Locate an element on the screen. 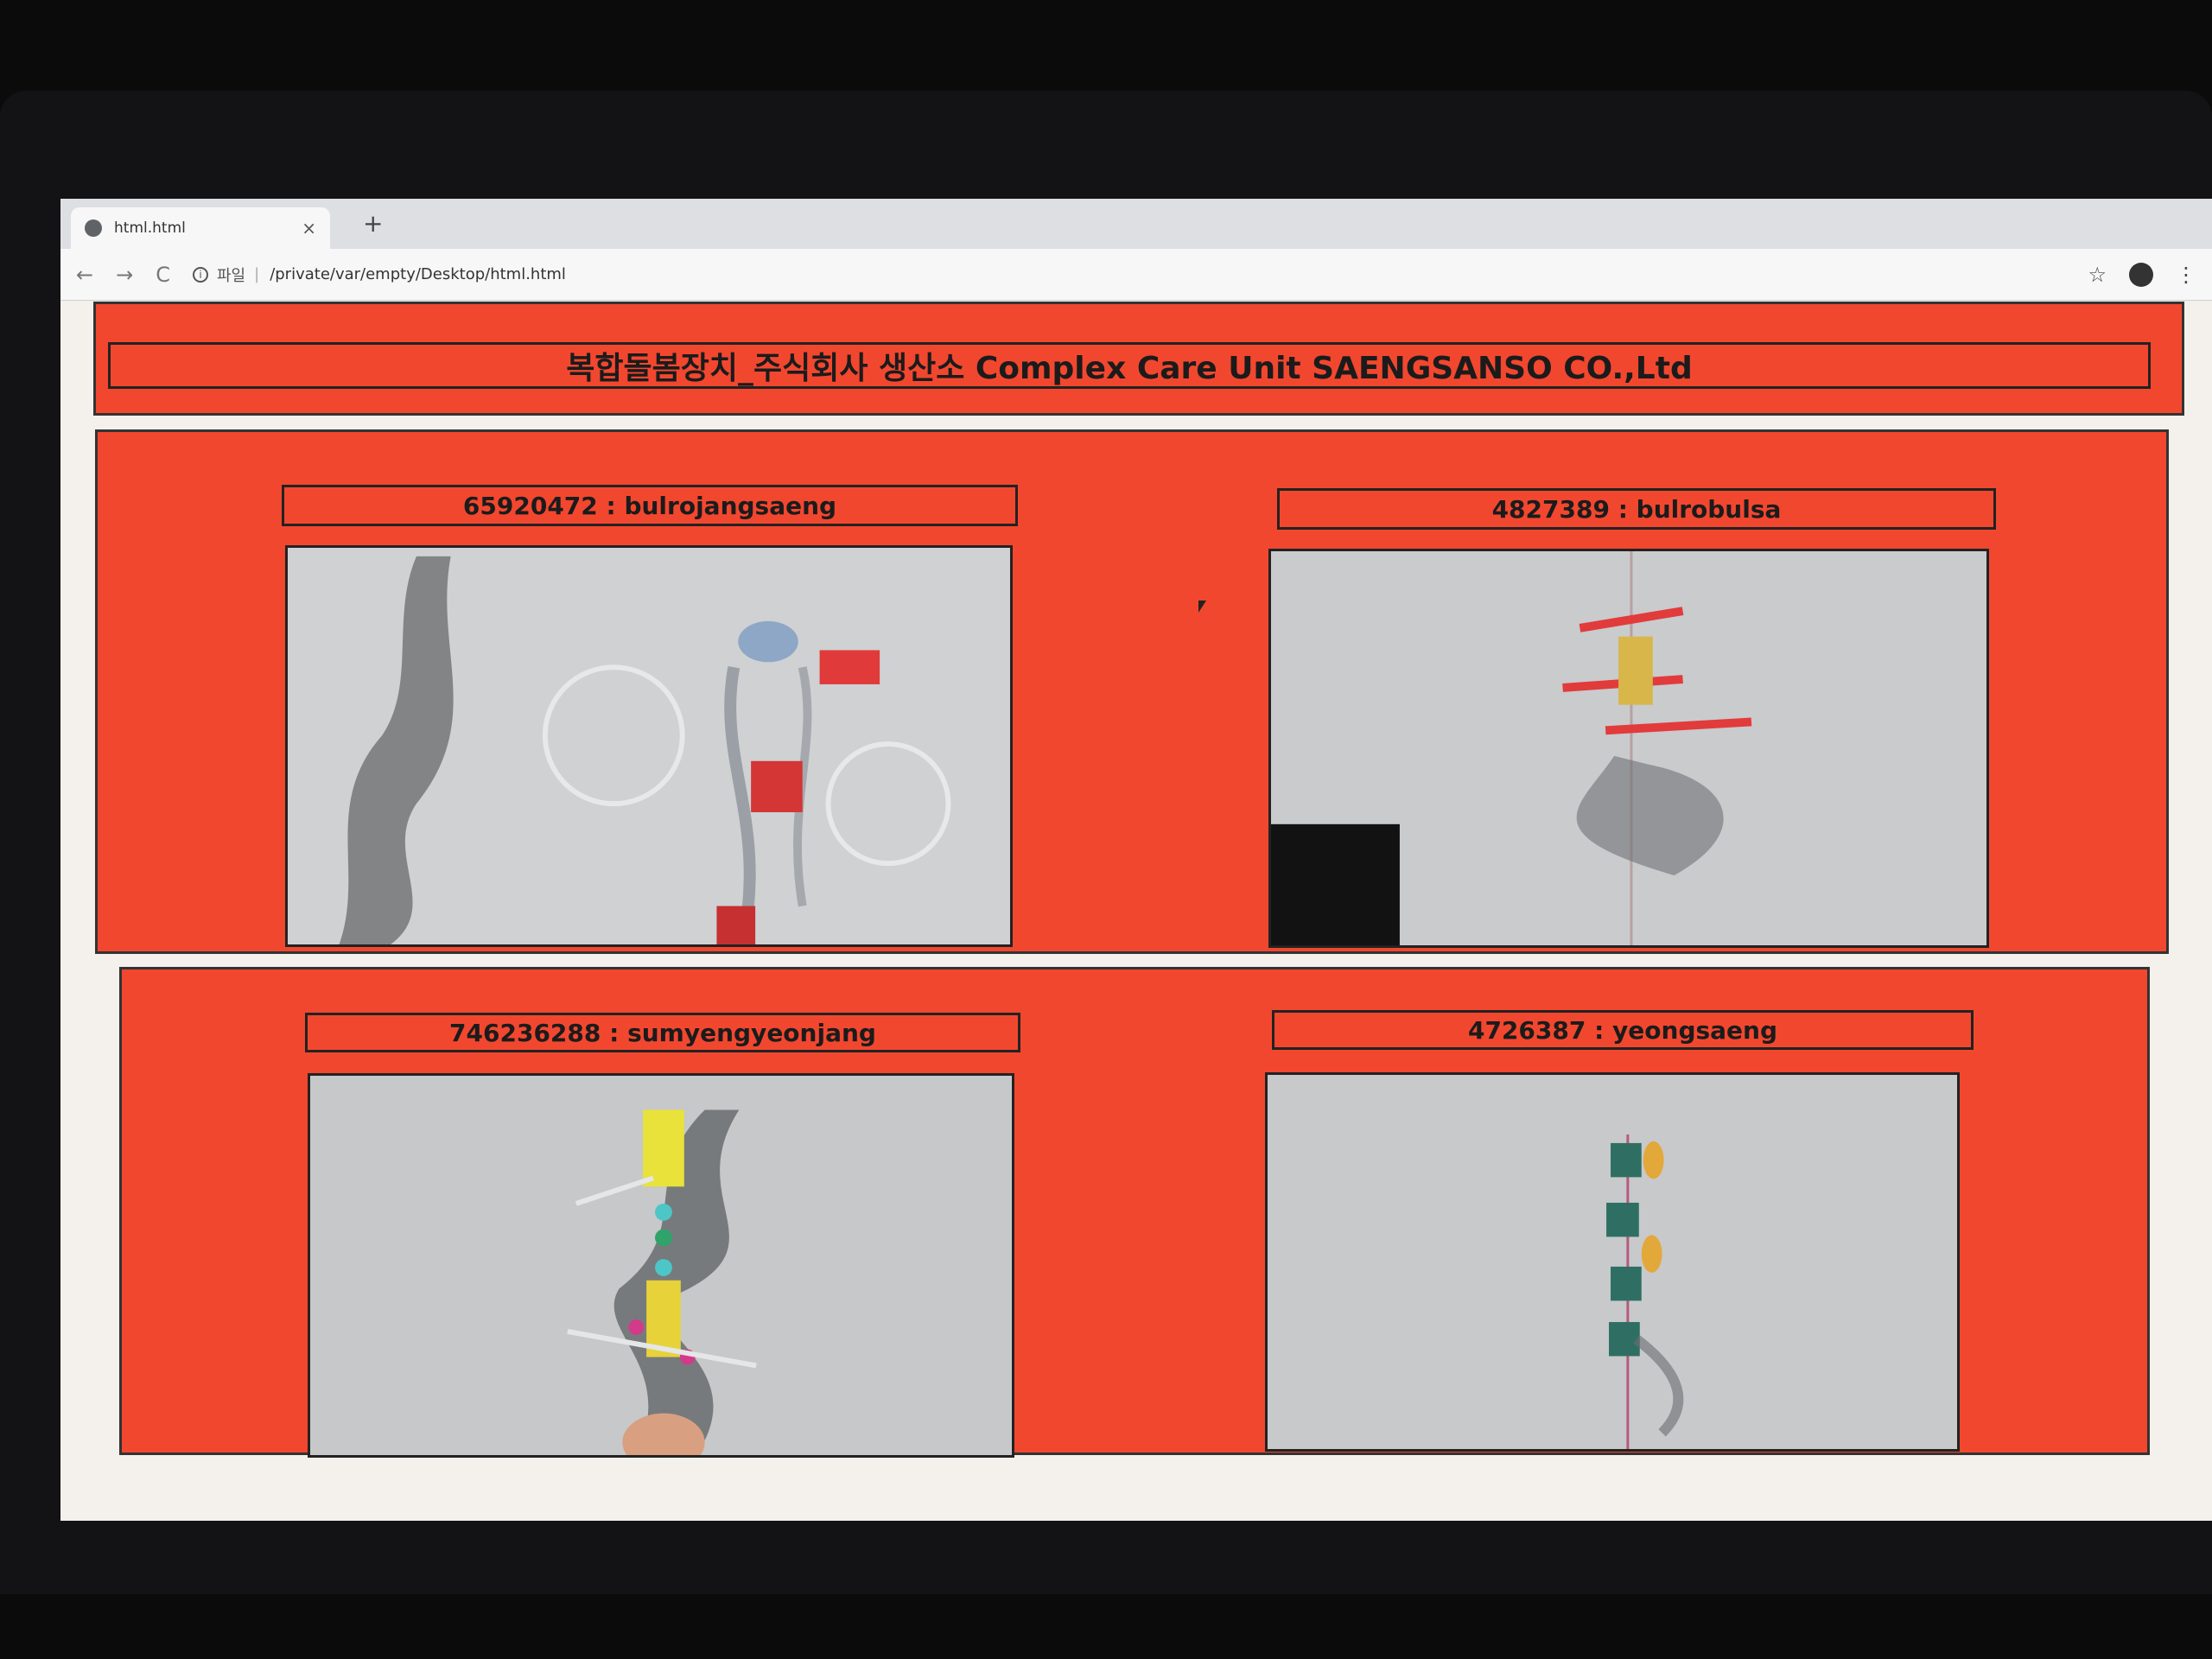  close-tab-icon: × is located at coordinates (309, 228).